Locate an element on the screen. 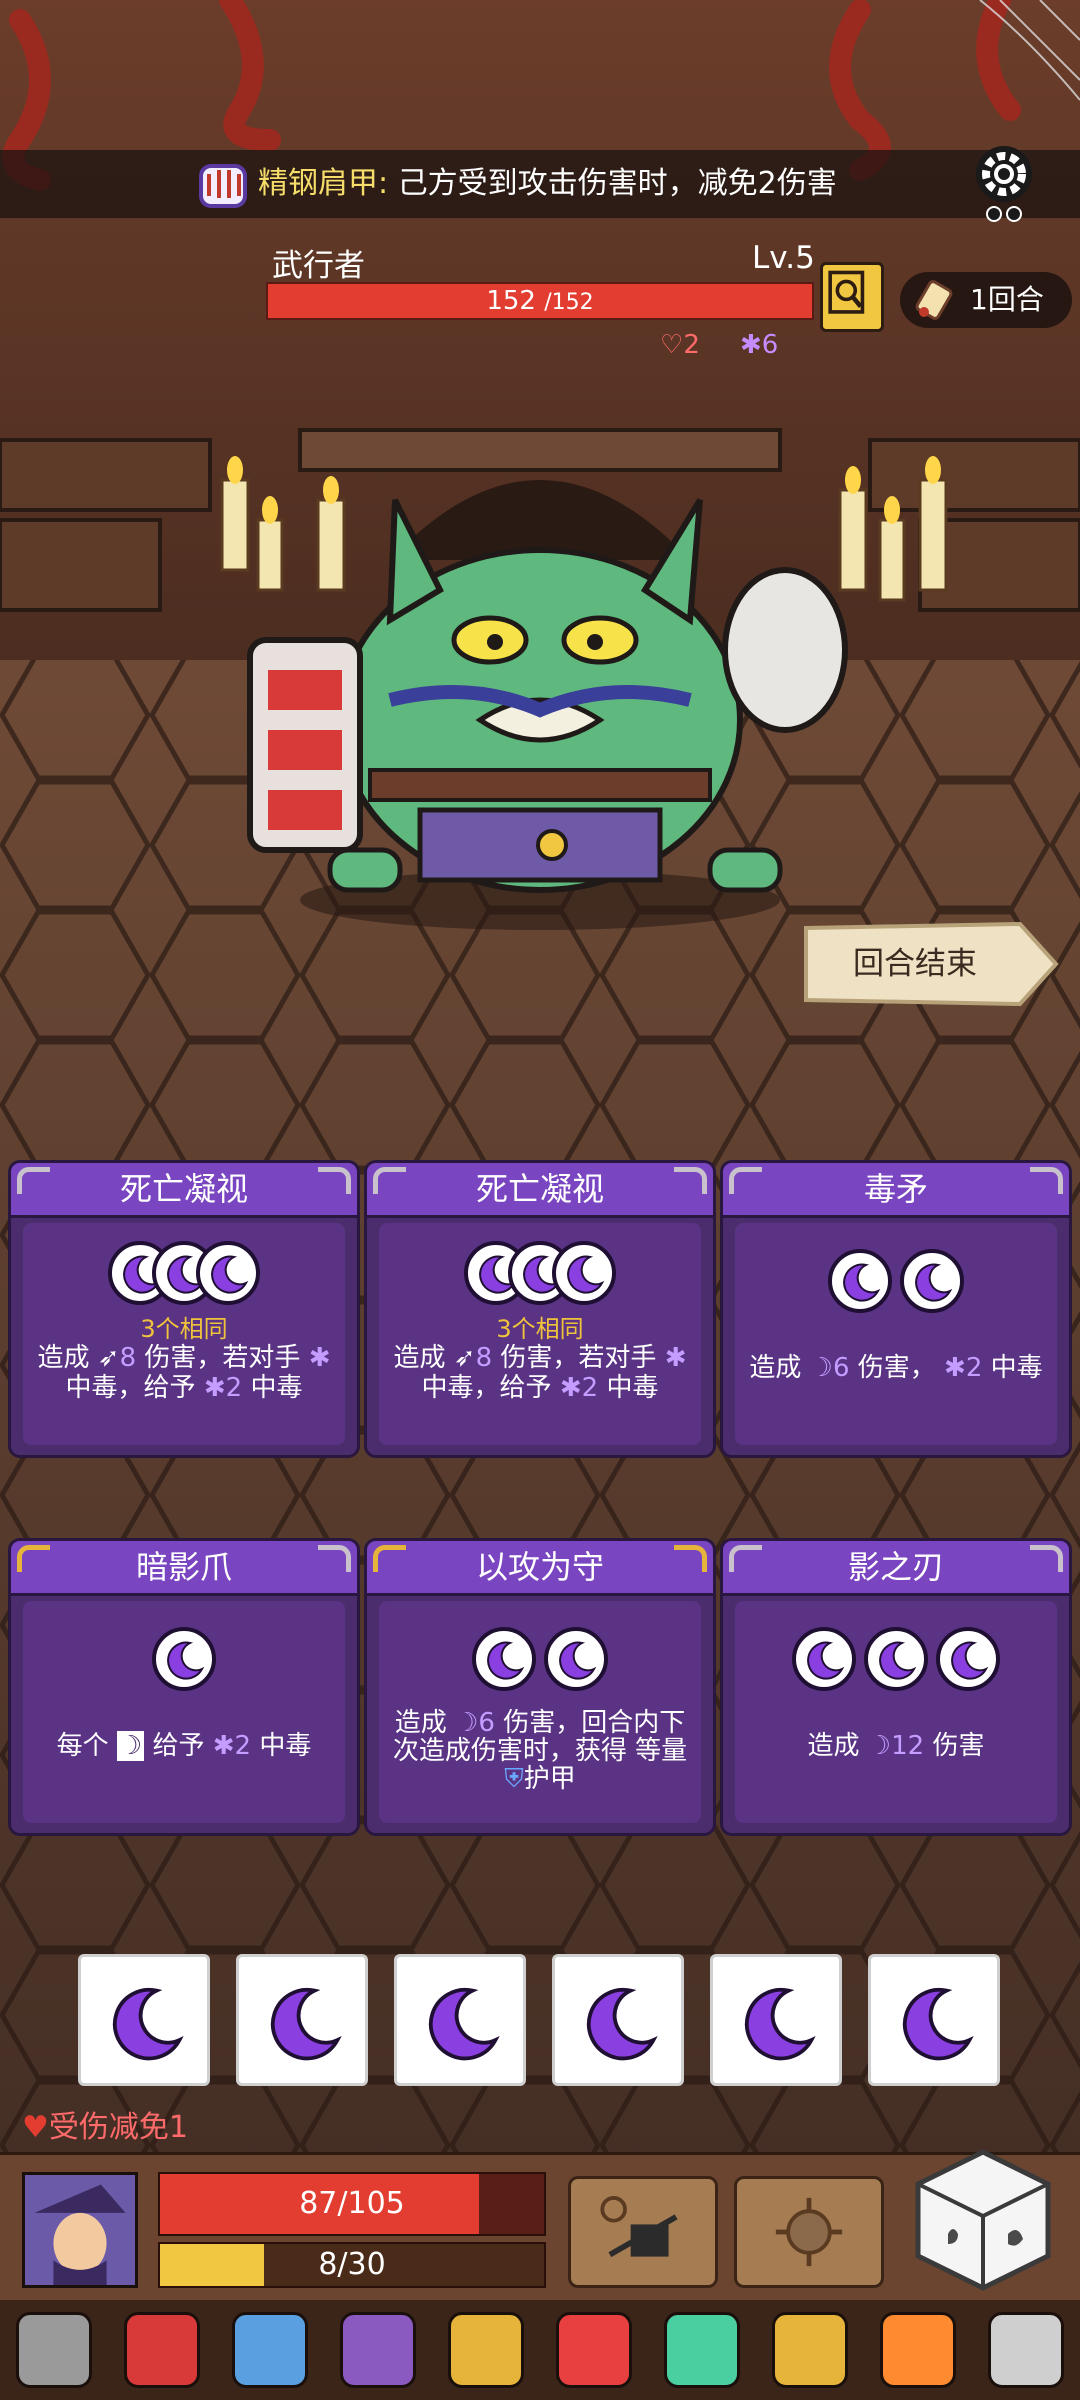  desc-text: 中毒，给予 is located at coordinates (486, 1388).